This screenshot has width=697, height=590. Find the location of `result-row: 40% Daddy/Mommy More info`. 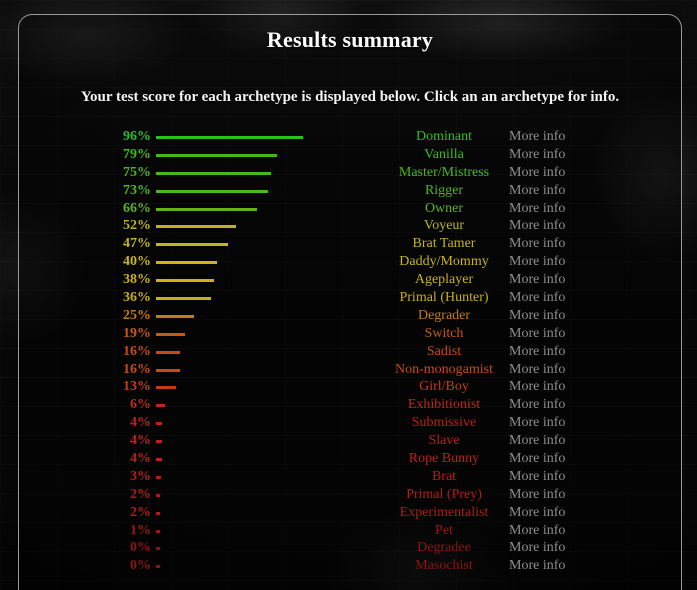

result-row: 40% Daddy/Mommy More info is located at coordinates (350, 262).